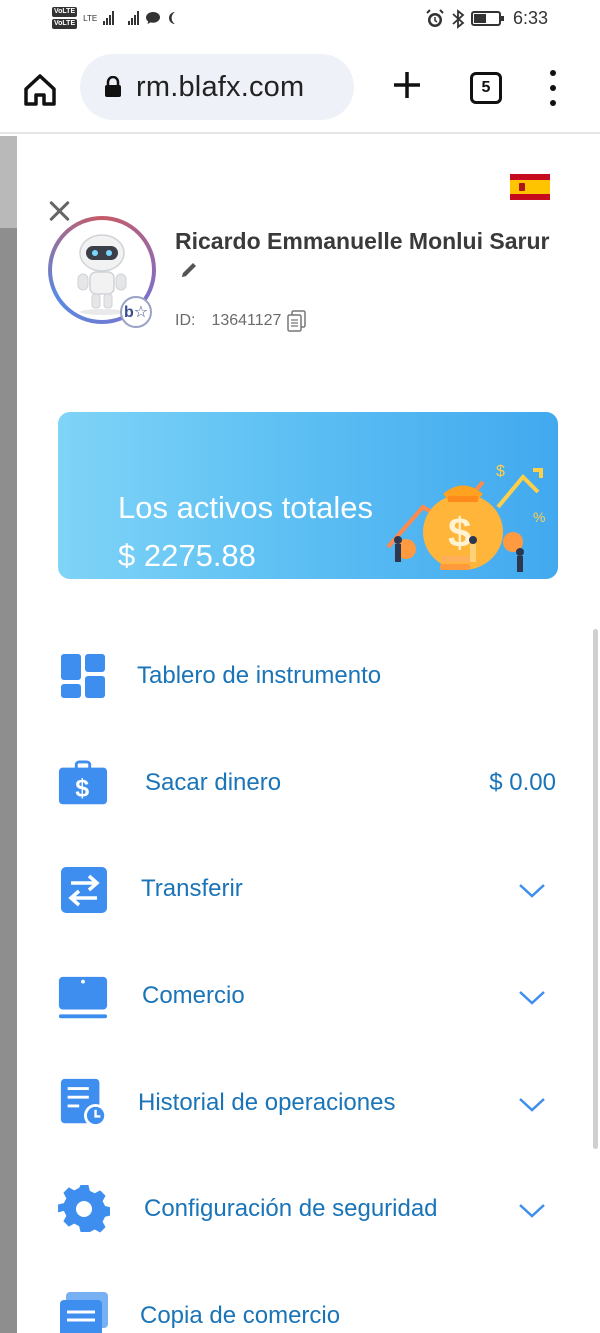 The width and height of the screenshot is (600, 1333). Describe the element at coordinates (90, 18) in the screenshot. I see `network-type: LTE` at that location.